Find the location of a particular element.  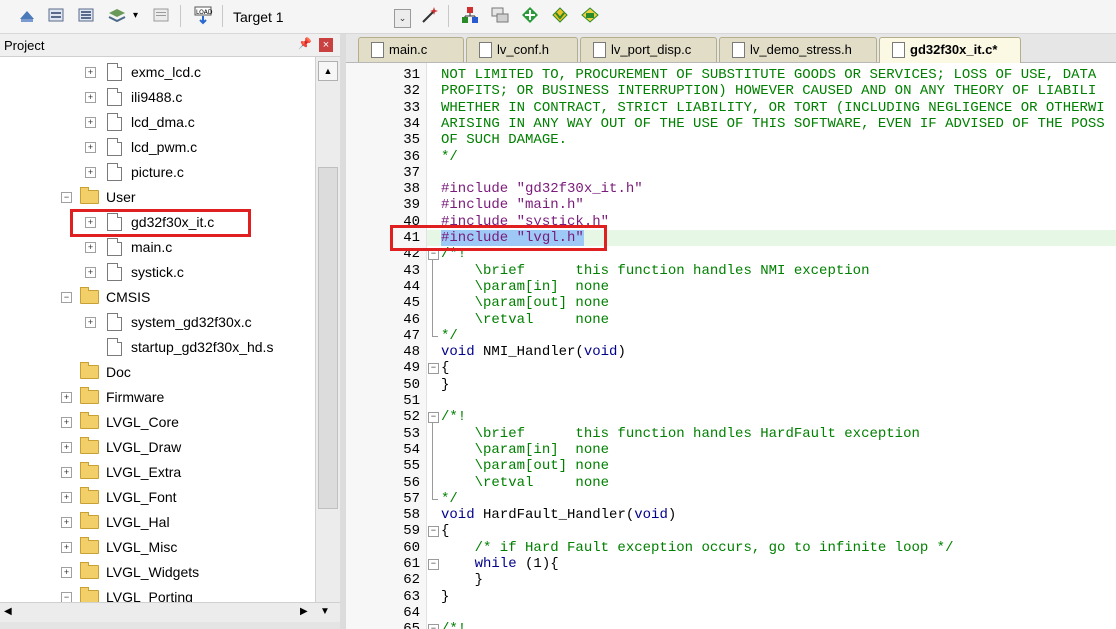

code-line: 65 −/*! is located at coordinates (731, 625).